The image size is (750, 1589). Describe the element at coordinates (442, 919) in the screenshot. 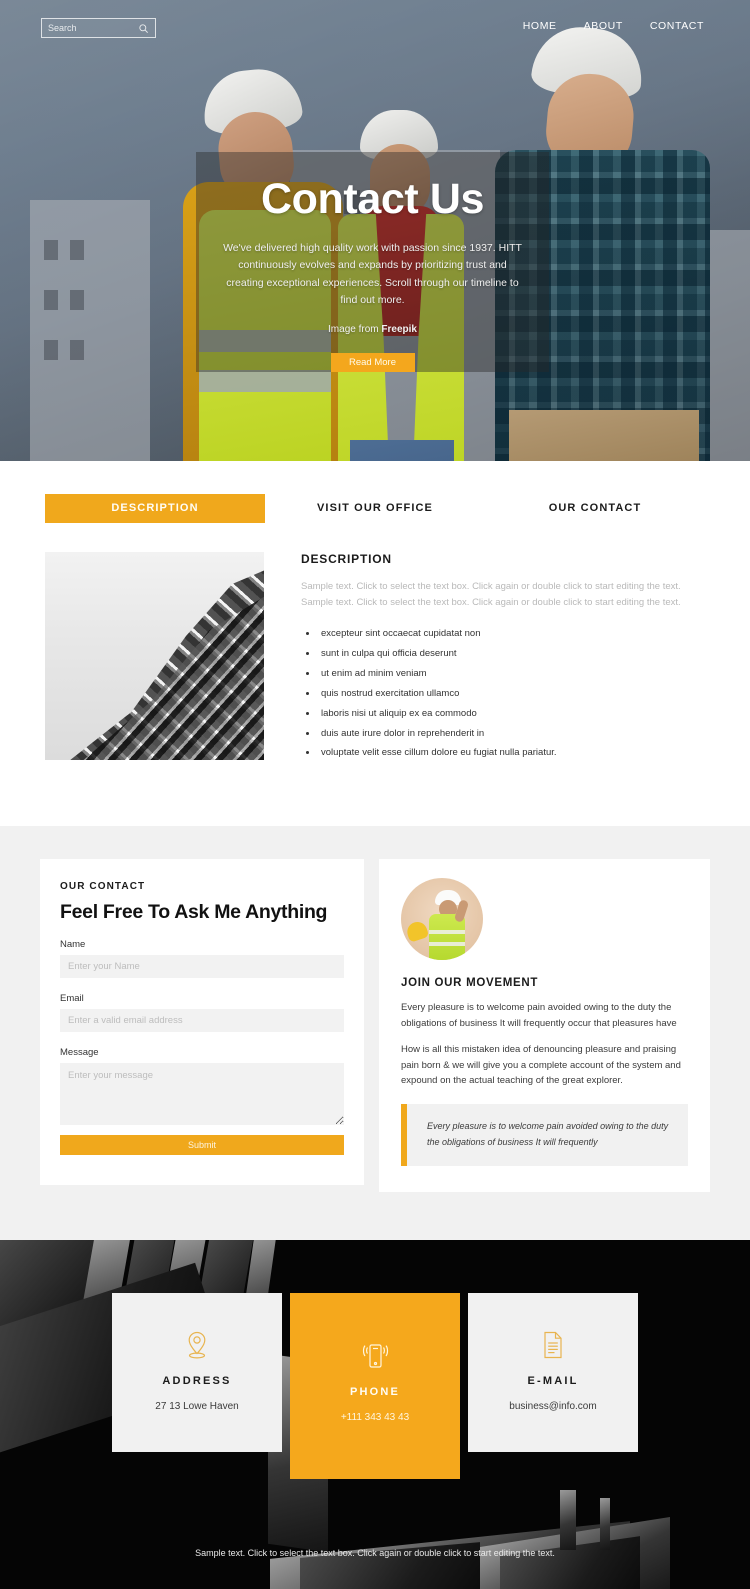

I see `avatar` at that location.